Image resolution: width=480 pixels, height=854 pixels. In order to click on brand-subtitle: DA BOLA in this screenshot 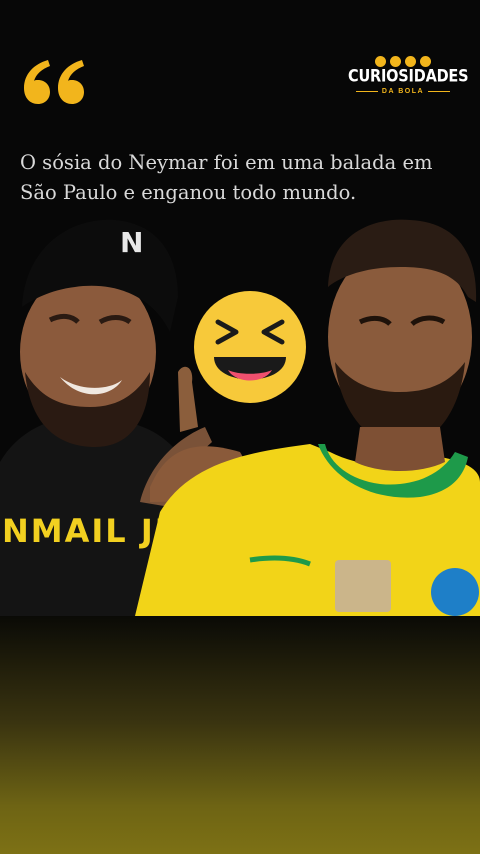, I will do `click(403, 91)`.